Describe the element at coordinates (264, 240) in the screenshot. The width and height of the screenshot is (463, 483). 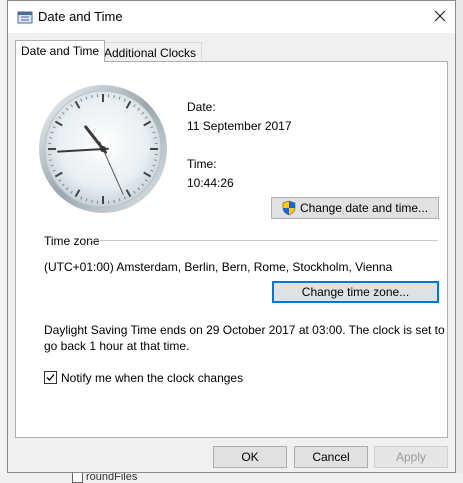
I see `time-zone-divider` at that location.